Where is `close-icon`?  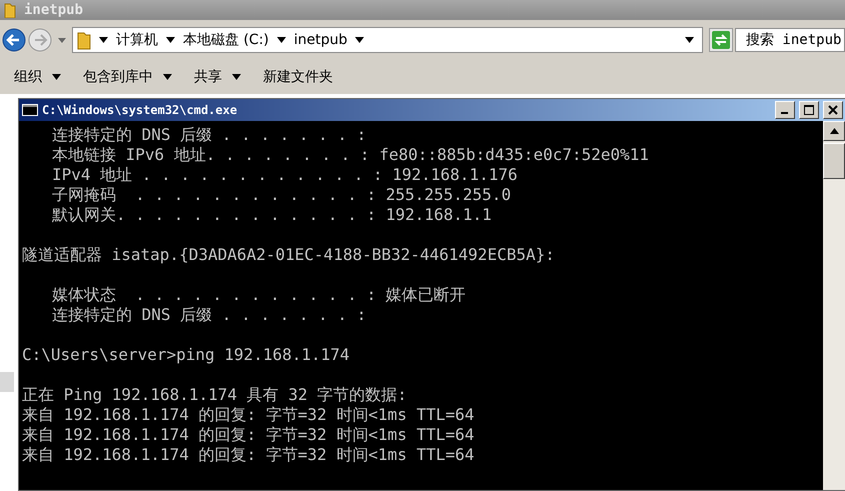 close-icon is located at coordinates (833, 110).